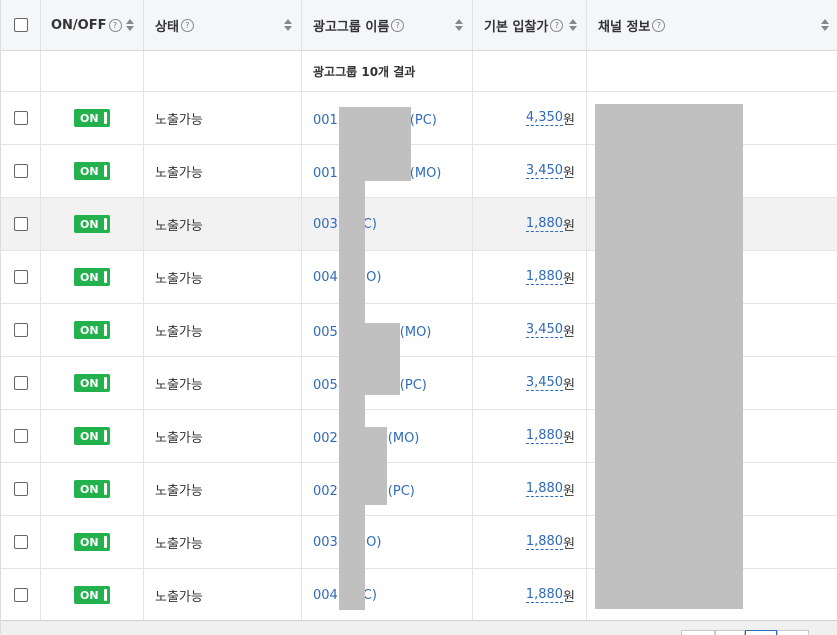  I want to click on row-name-cell: 004 (MO), so click(387, 277).